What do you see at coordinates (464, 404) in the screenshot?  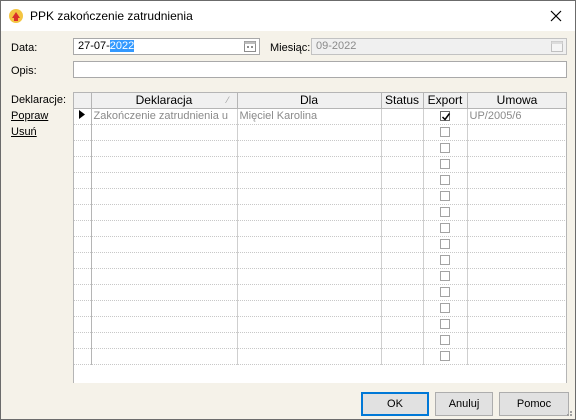 I see `cancel-button: Anuluj` at bounding box center [464, 404].